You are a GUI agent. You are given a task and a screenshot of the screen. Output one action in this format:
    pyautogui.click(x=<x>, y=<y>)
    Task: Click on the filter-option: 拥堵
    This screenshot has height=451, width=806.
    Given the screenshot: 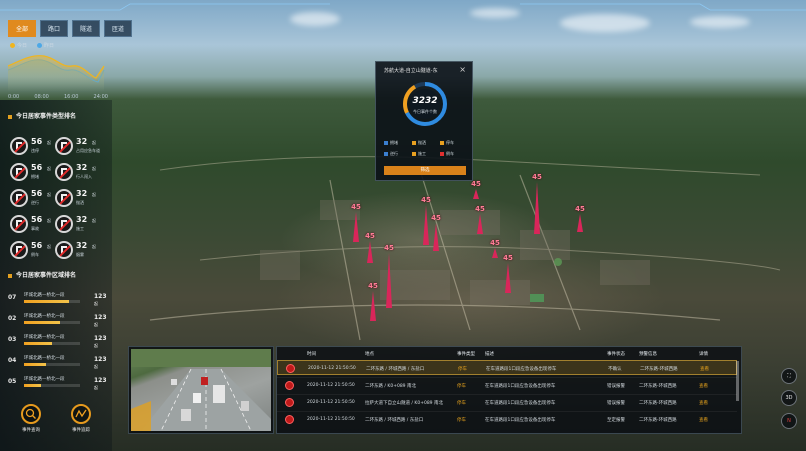 What is the action you would take?
    pyautogui.click(x=398, y=143)
    